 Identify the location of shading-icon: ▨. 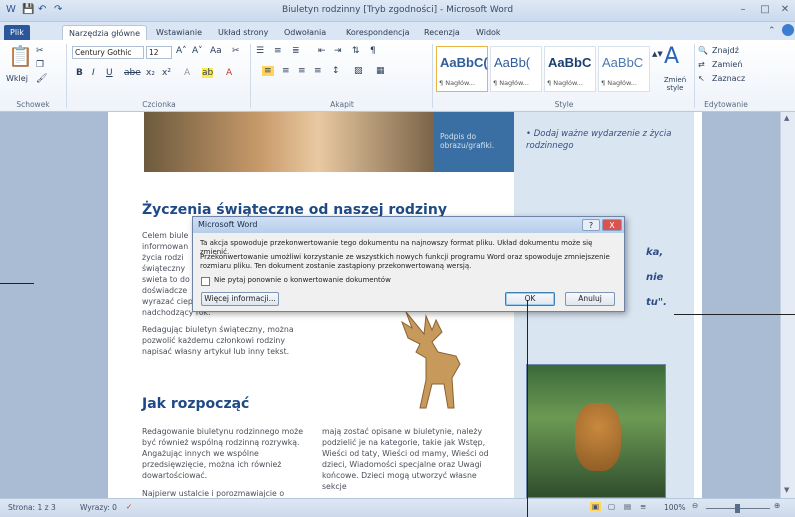
(358, 71).